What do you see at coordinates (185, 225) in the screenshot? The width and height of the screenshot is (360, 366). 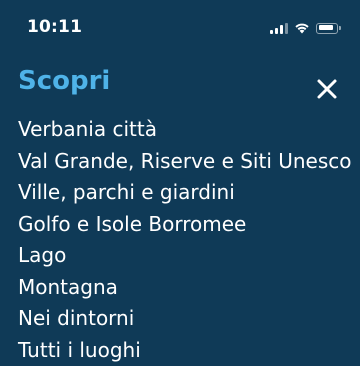 I see `menu-item-golfo-isole-borromee: Golfo e Isole Borromee` at bounding box center [185, 225].